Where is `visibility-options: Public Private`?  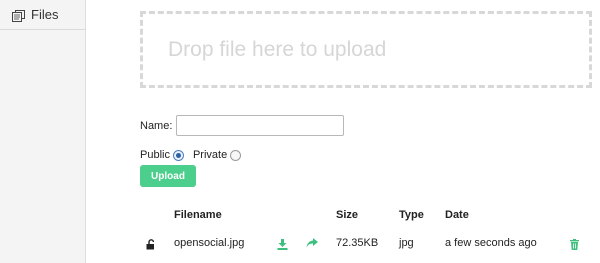
visibility-options: Public Private is located at coordinates (195, 154).